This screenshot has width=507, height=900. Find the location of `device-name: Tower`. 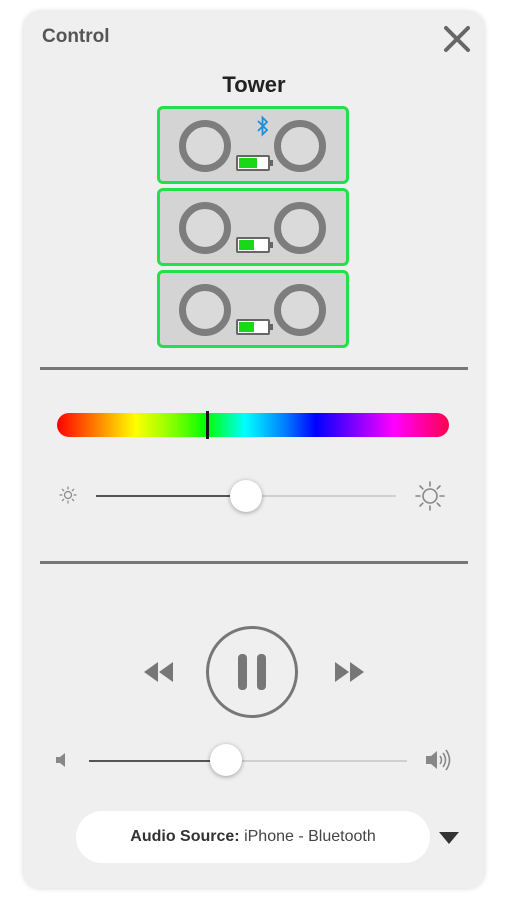

device-name: Tower is located at coordinates (254, 84).